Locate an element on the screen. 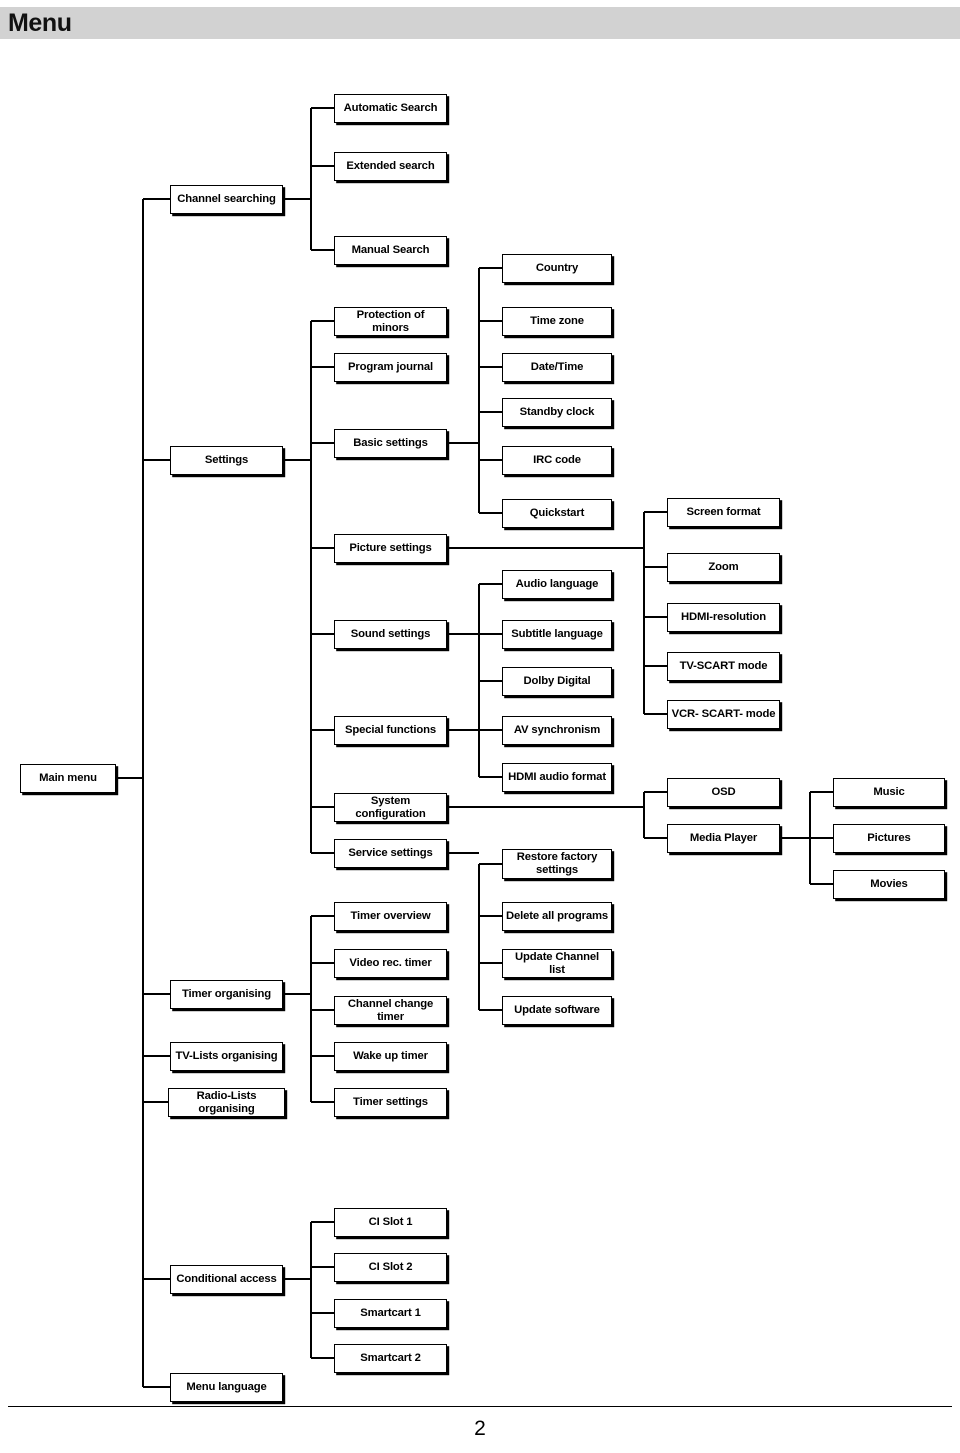  node-osd: OSD is located at coordinates (723, 792).